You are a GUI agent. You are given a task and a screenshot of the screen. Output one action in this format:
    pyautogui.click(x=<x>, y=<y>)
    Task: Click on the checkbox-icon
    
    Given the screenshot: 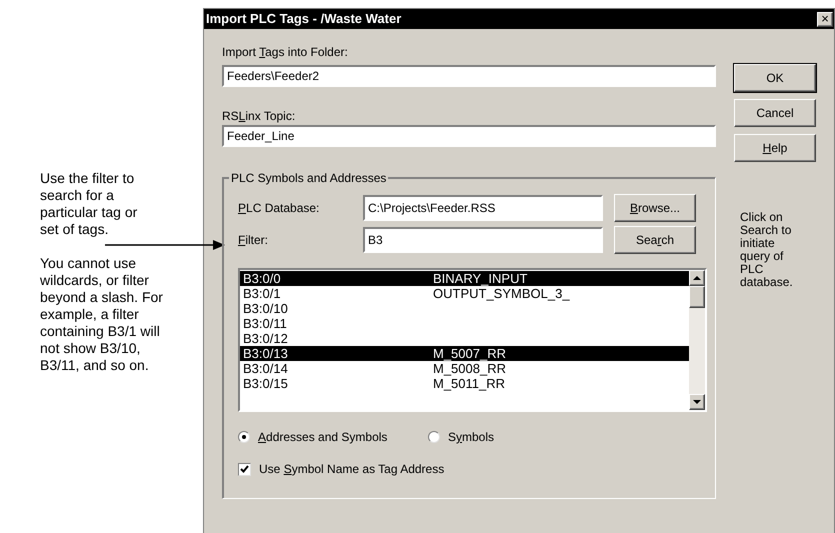 What is the action you would take?
    pyautogui.click(x=244, y=469)
    